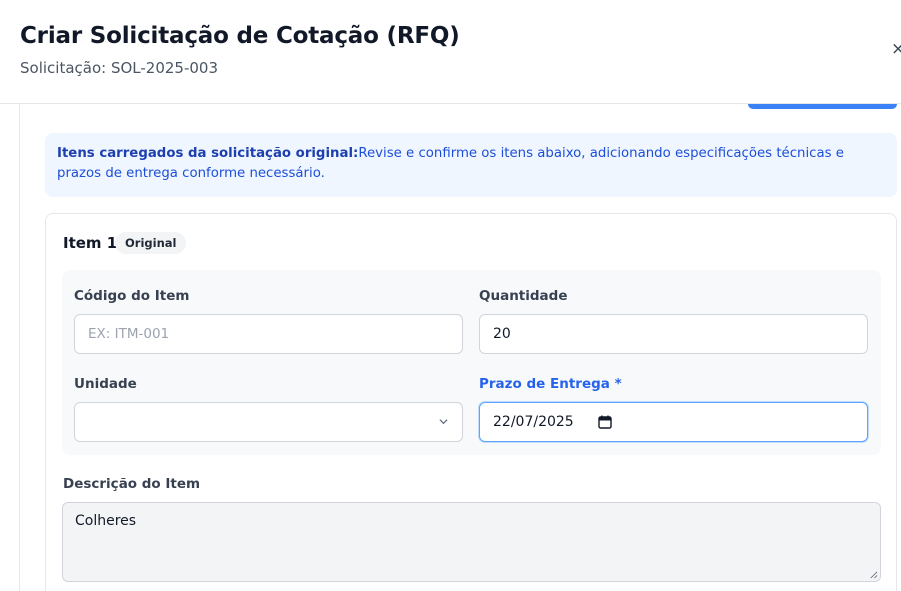 The image size is (901, 591). I want to click on resize-handle-icon, so click(873, 574).